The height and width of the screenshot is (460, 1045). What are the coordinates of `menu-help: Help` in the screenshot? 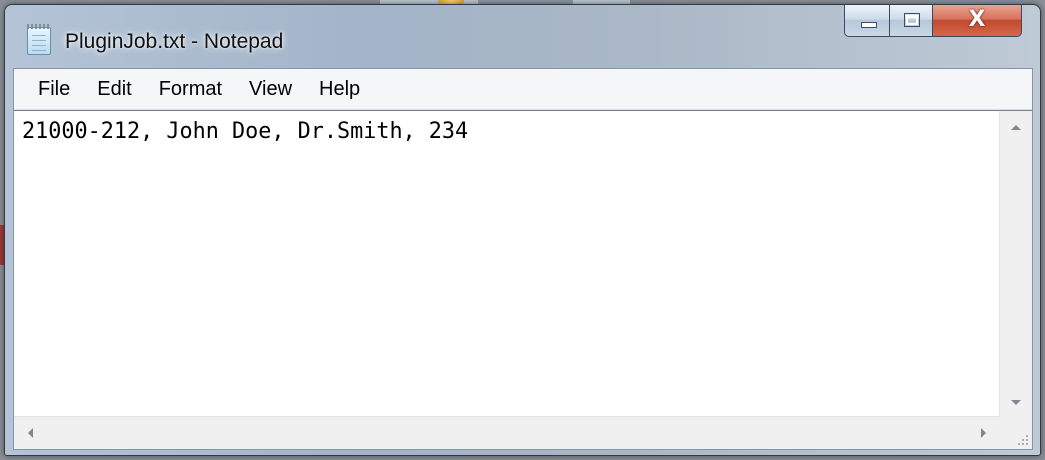 It's located at (339, 89).